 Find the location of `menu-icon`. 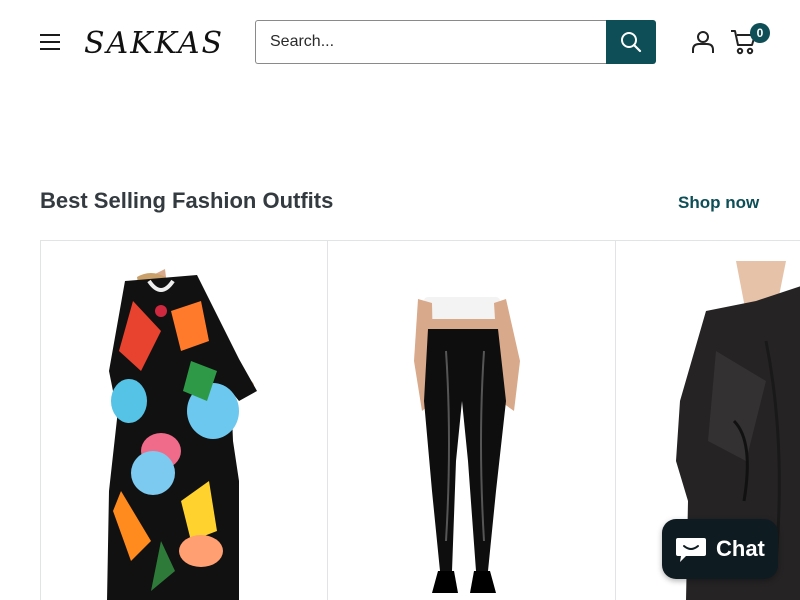

menu-icon is located at coordinates (50, 42).